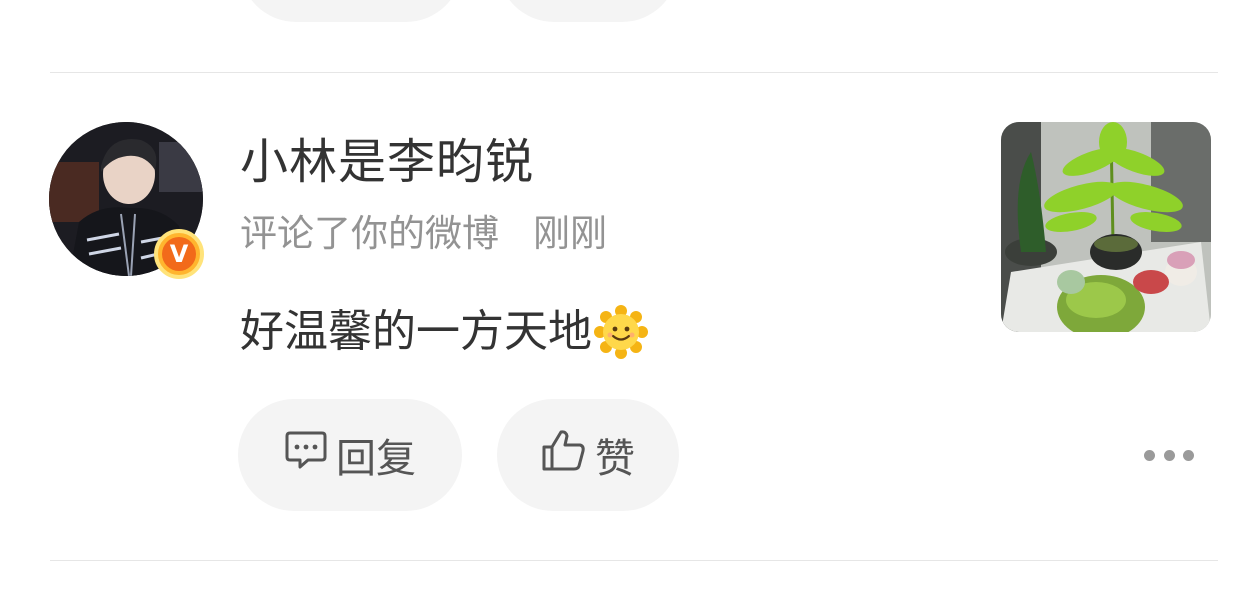 Image resolution: width=1260 pixels, height=596 pixels. Describe the element at coordinates (621, 332) in the screenshot. I see `sun-smile-emoji-icon` at that location.